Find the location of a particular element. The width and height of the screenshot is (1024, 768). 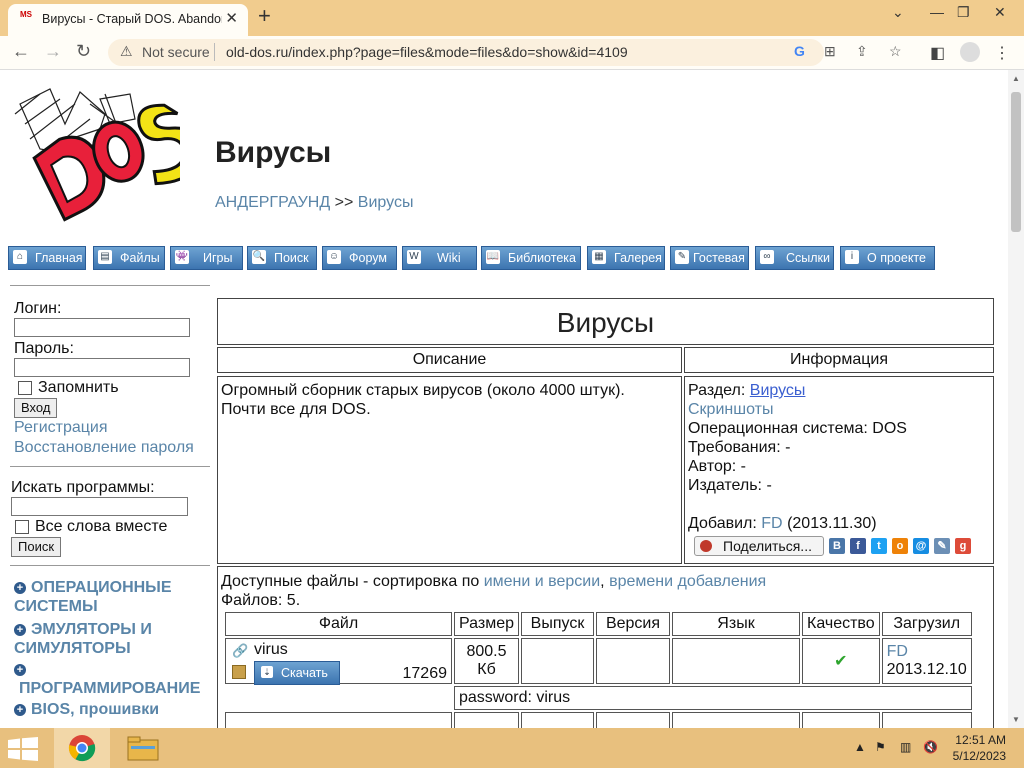

download-button: ⇣ Скачать is located at coordinates (297, 673).